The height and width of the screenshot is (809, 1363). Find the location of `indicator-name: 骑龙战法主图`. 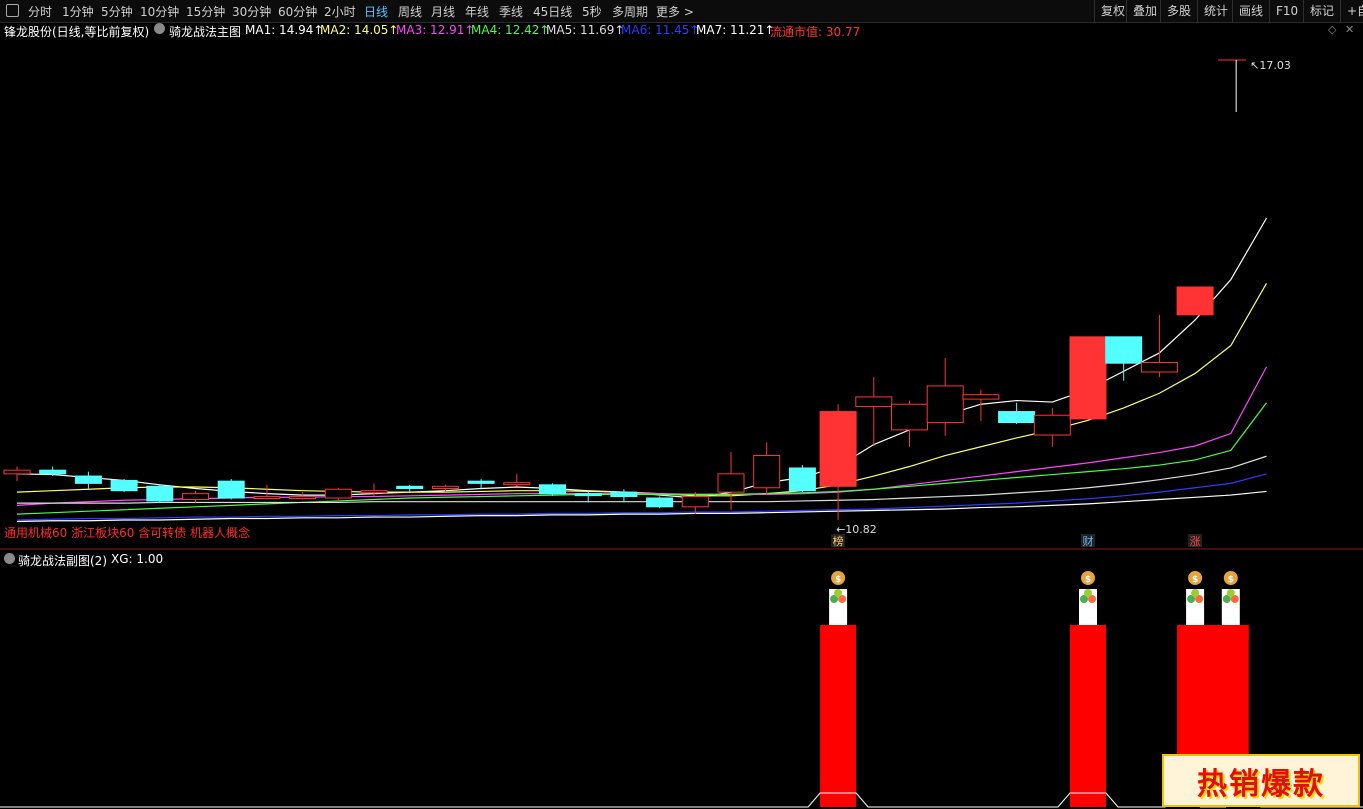

indicator-name: 骑龙战法主图 is located at coordinates (205, 31).